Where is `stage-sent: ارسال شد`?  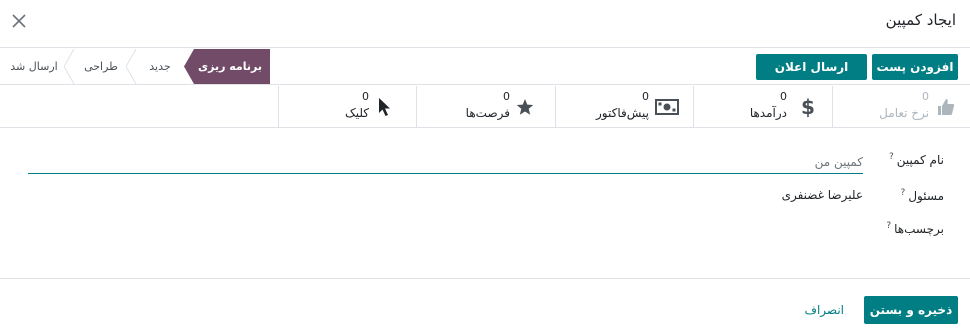 stage-sent: ارسال شد is located at coordinates (34, 66).